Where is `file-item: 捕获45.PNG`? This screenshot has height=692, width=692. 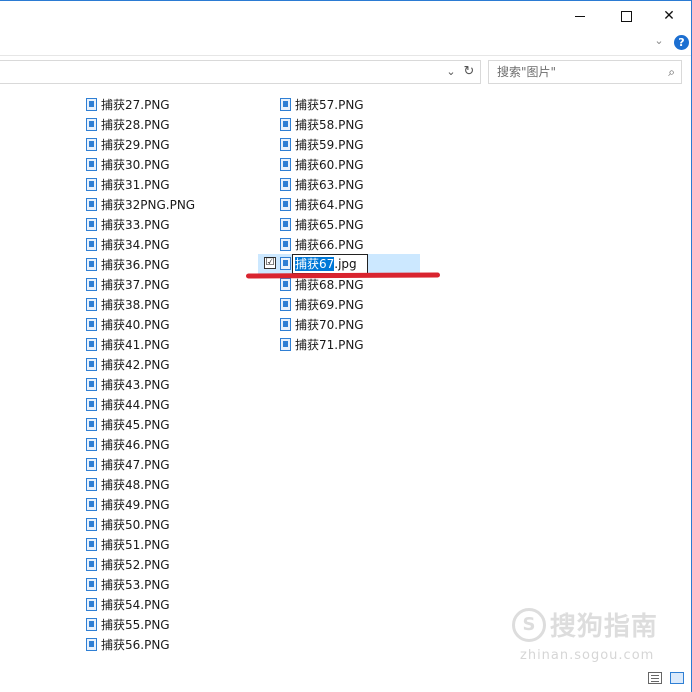 file-item: 捕获45.PNG is located at coordinates (140, 424).